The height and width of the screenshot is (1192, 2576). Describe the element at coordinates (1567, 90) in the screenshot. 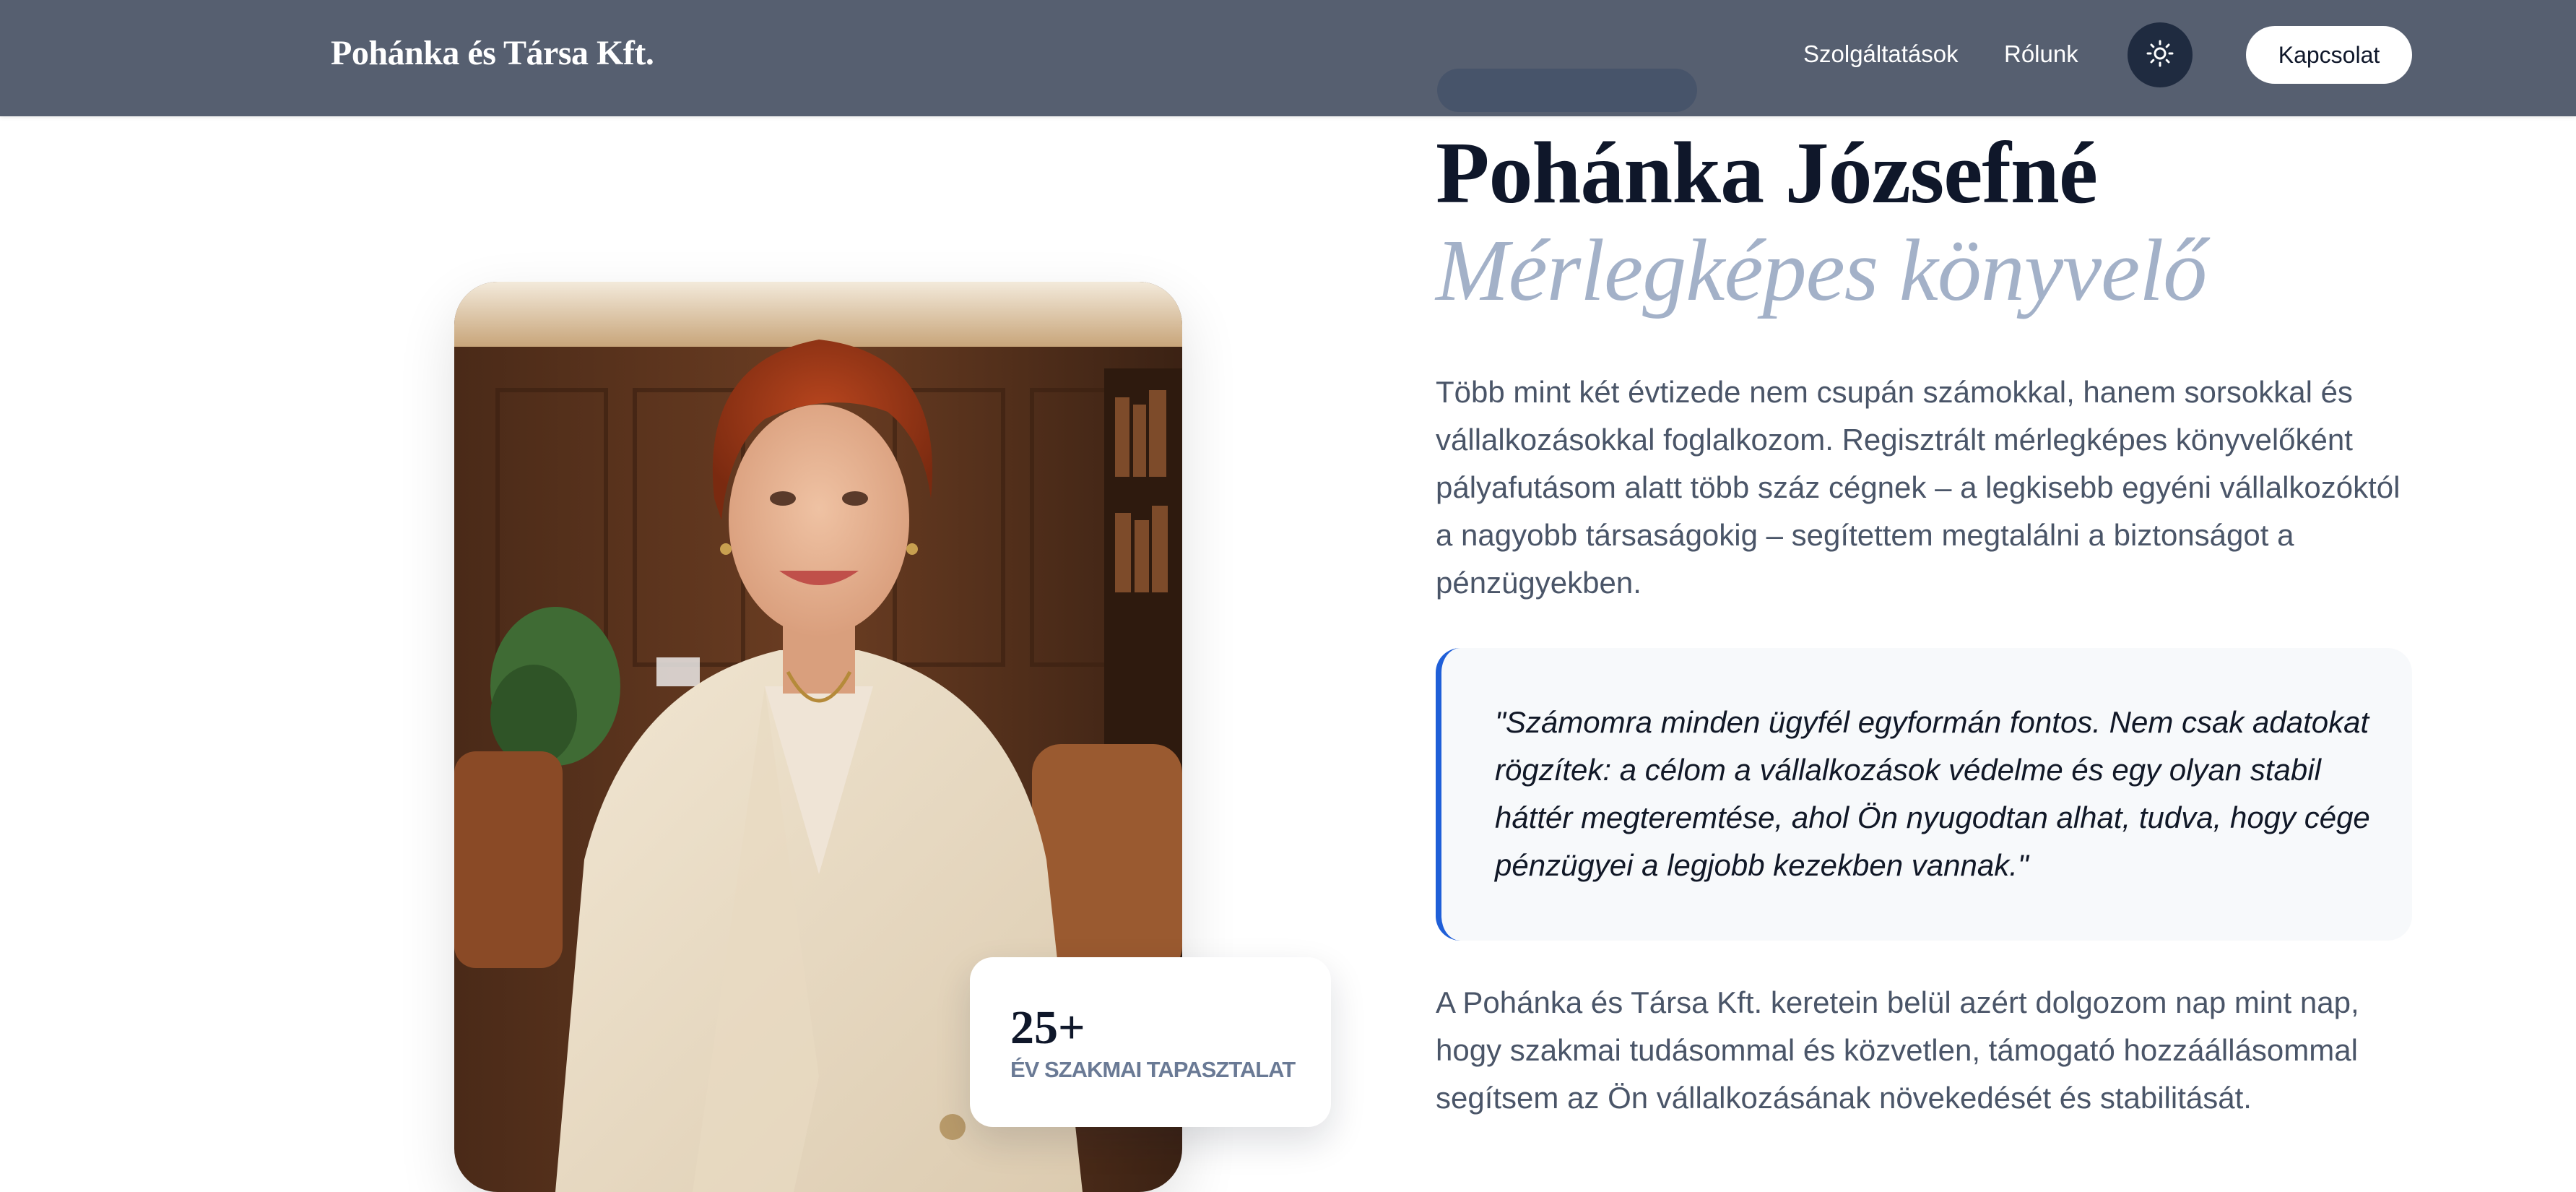

I see `section-badge` at that location.